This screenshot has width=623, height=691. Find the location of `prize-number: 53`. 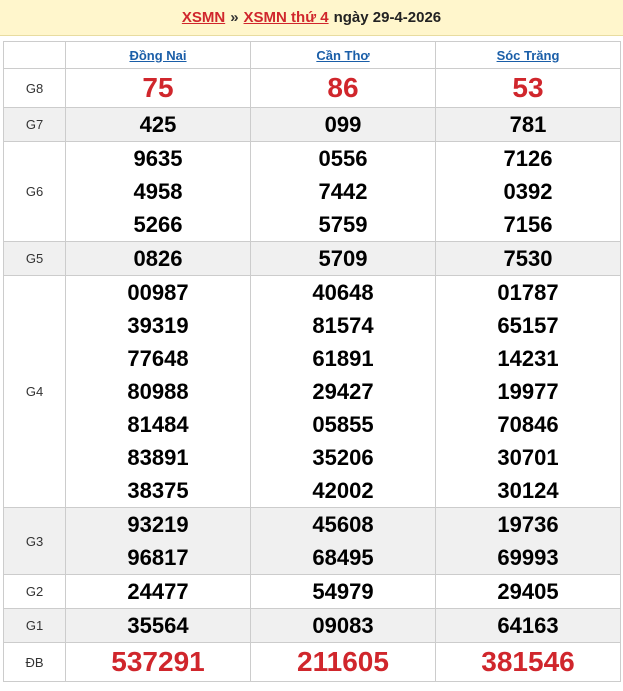

prize-number: 53 is located at coordinates (528, 87).